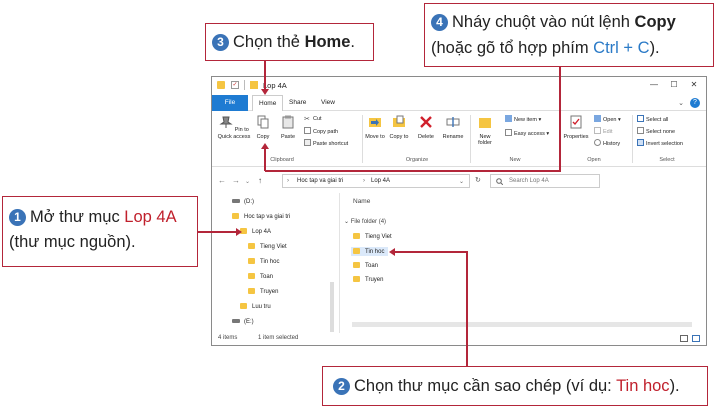  I want to click on tab-view: View, so click(328, 103).